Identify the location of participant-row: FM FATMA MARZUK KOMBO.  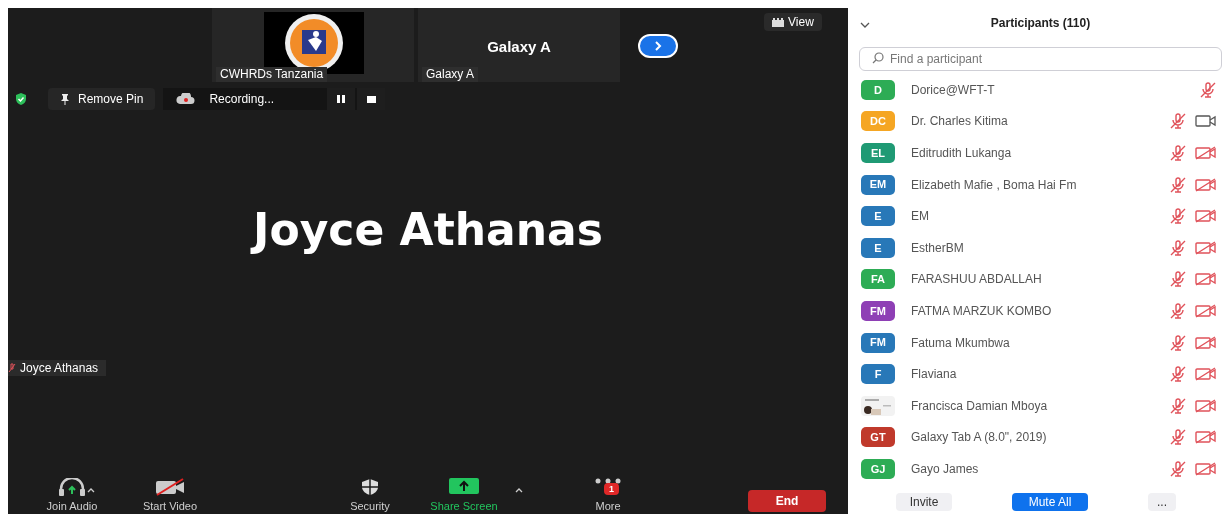
(1040, 311).